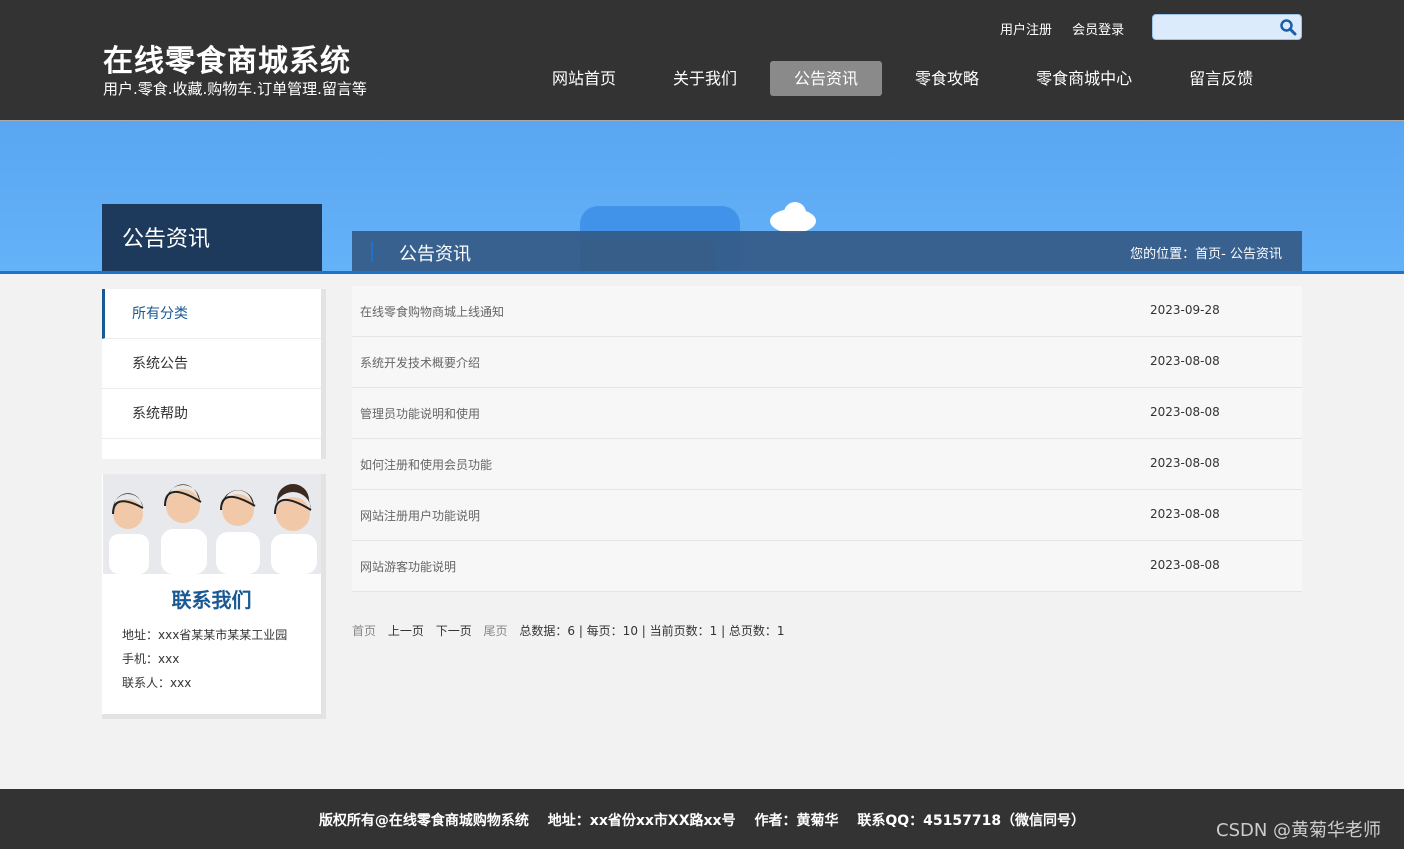 Image resolution: width=1404 pixels, height=849 pixels. What do you see at coordinates (227, 58) in the screenshot?
I see `site-title: 在线零食商城系统` at bounding box center [227, 58].